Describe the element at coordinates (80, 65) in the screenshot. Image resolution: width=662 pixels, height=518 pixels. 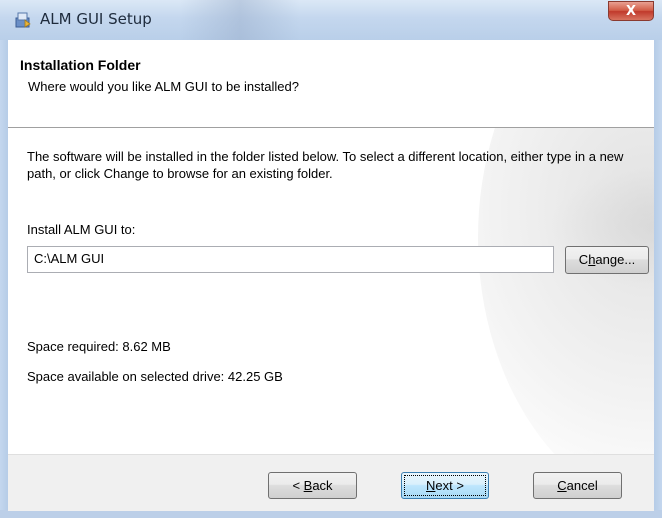
I see `page-title: Installation Folder` at that location.